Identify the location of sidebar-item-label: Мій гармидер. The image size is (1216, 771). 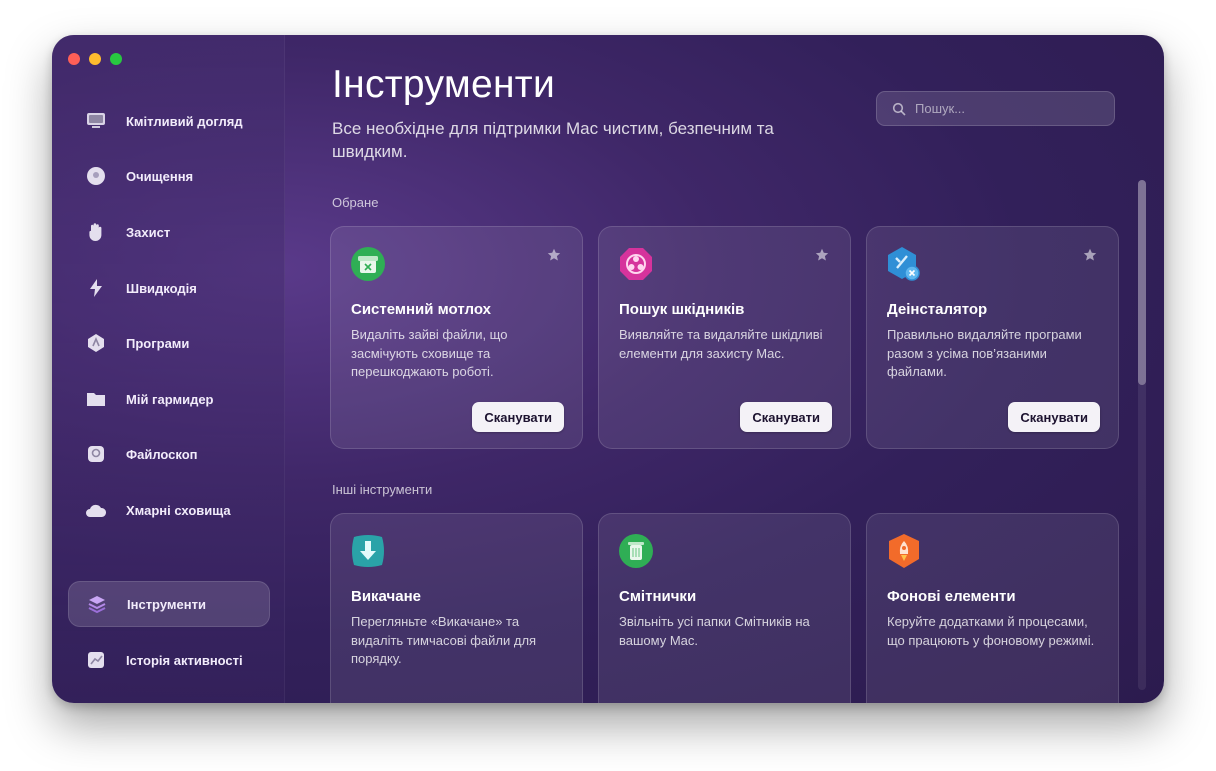
(170, 399).